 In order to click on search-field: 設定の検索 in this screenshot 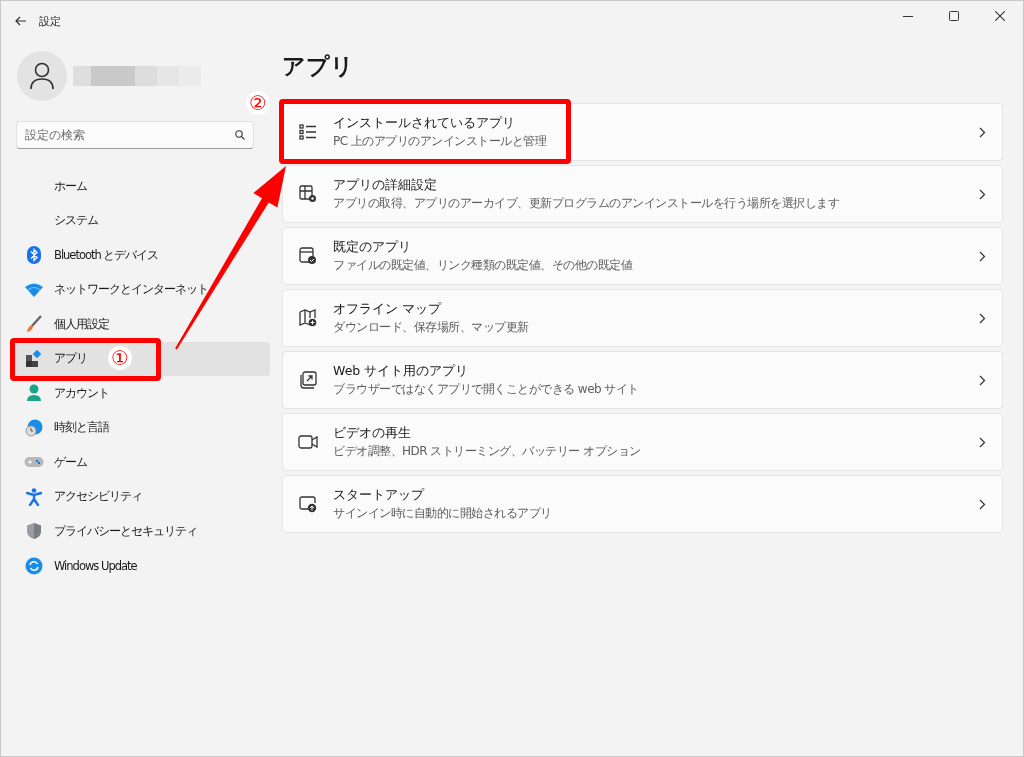, I will do `click(135, 135)`.